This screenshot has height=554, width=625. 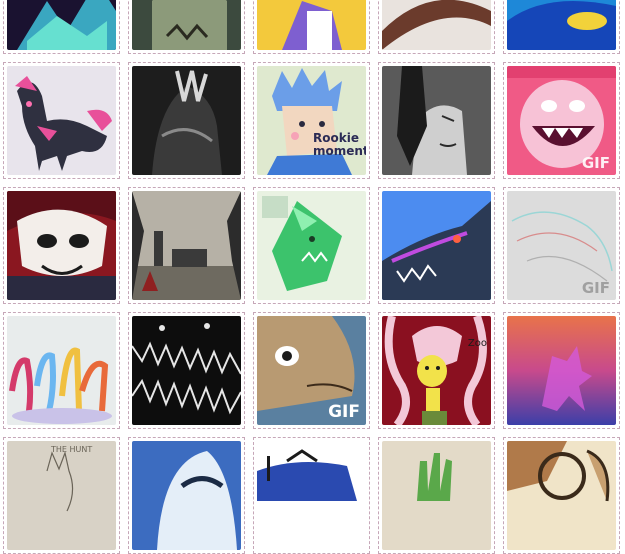 I want to click on gallery-item: Zoo, so click(x=436, y=370).